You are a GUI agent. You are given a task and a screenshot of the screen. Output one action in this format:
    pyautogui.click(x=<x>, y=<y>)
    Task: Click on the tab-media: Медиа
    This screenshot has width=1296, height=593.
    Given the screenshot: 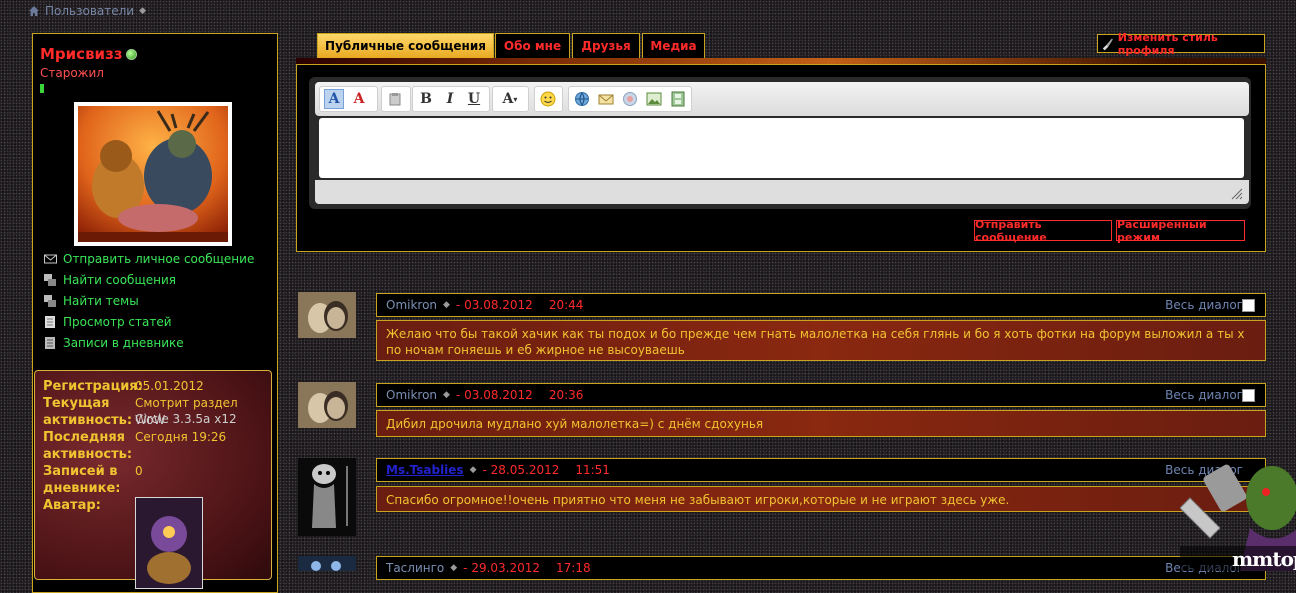 What is the action you would take?
    pyautogui.click(x=673, y=45)
    